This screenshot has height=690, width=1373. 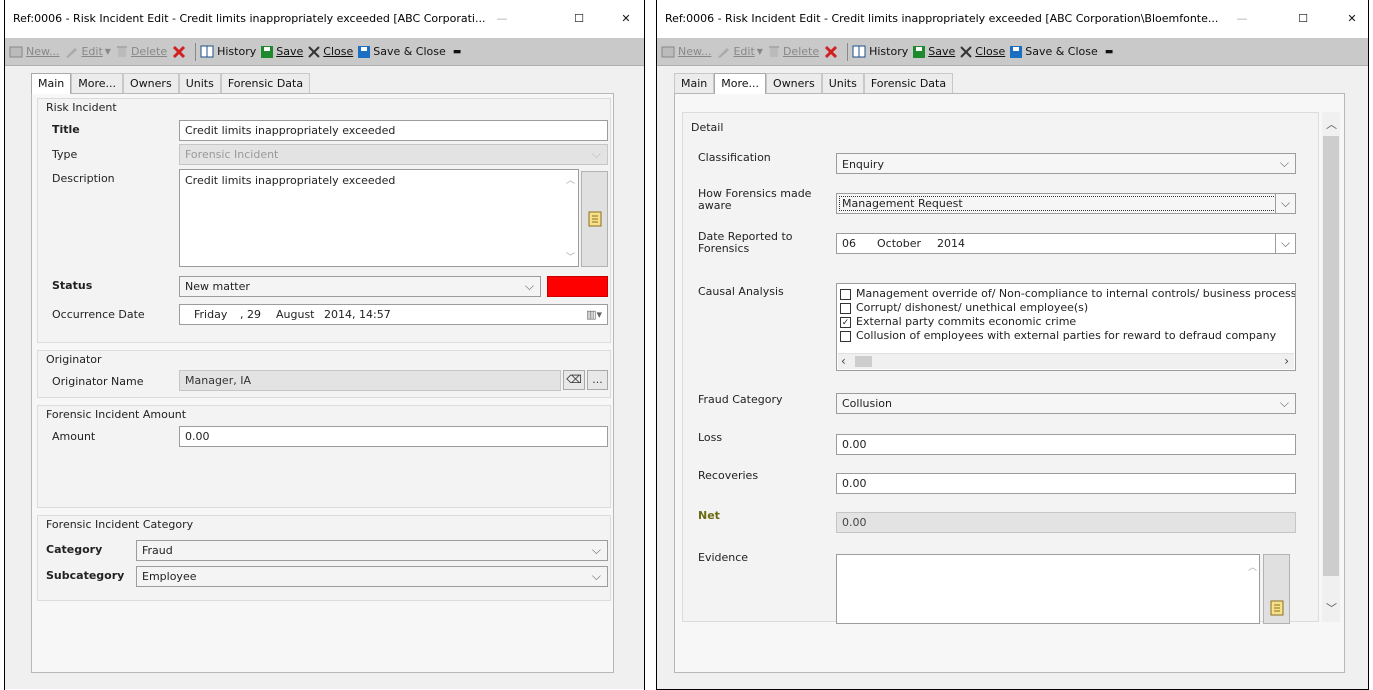 What do you see at coordinates (848, 51) in the screenshot?
I see `toolbar-separator` at bounding box center [848, 51].